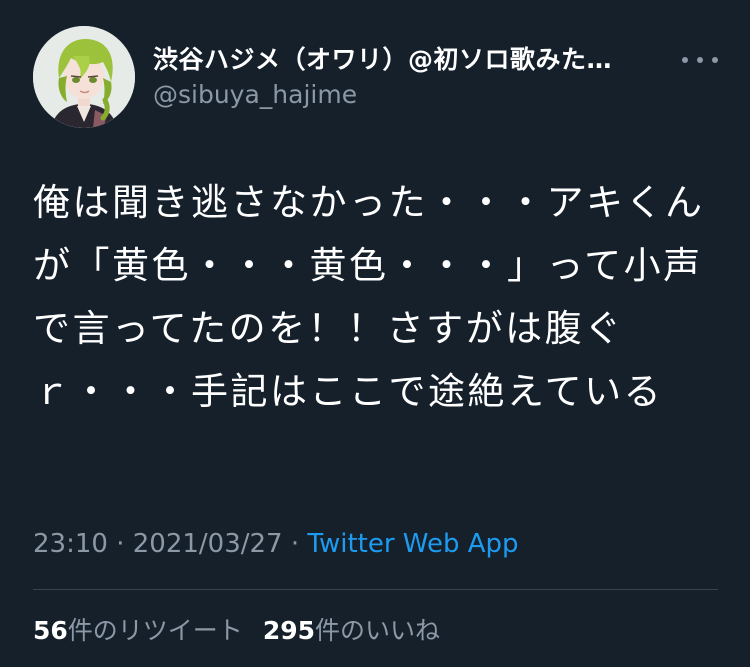 This screenshot has height=667, width=750. I want to click on avatar-illustration, so click(84, 77).